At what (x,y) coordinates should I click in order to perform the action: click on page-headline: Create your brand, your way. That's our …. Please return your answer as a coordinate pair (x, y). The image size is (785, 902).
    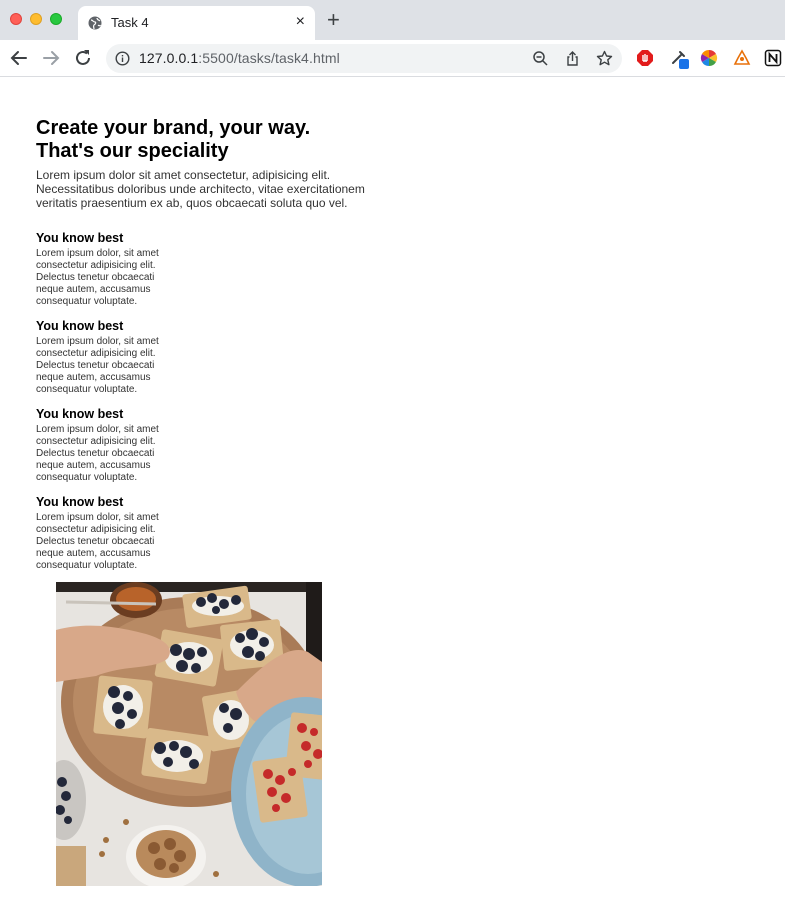
    Looking at the image, I should click on (201, 140).